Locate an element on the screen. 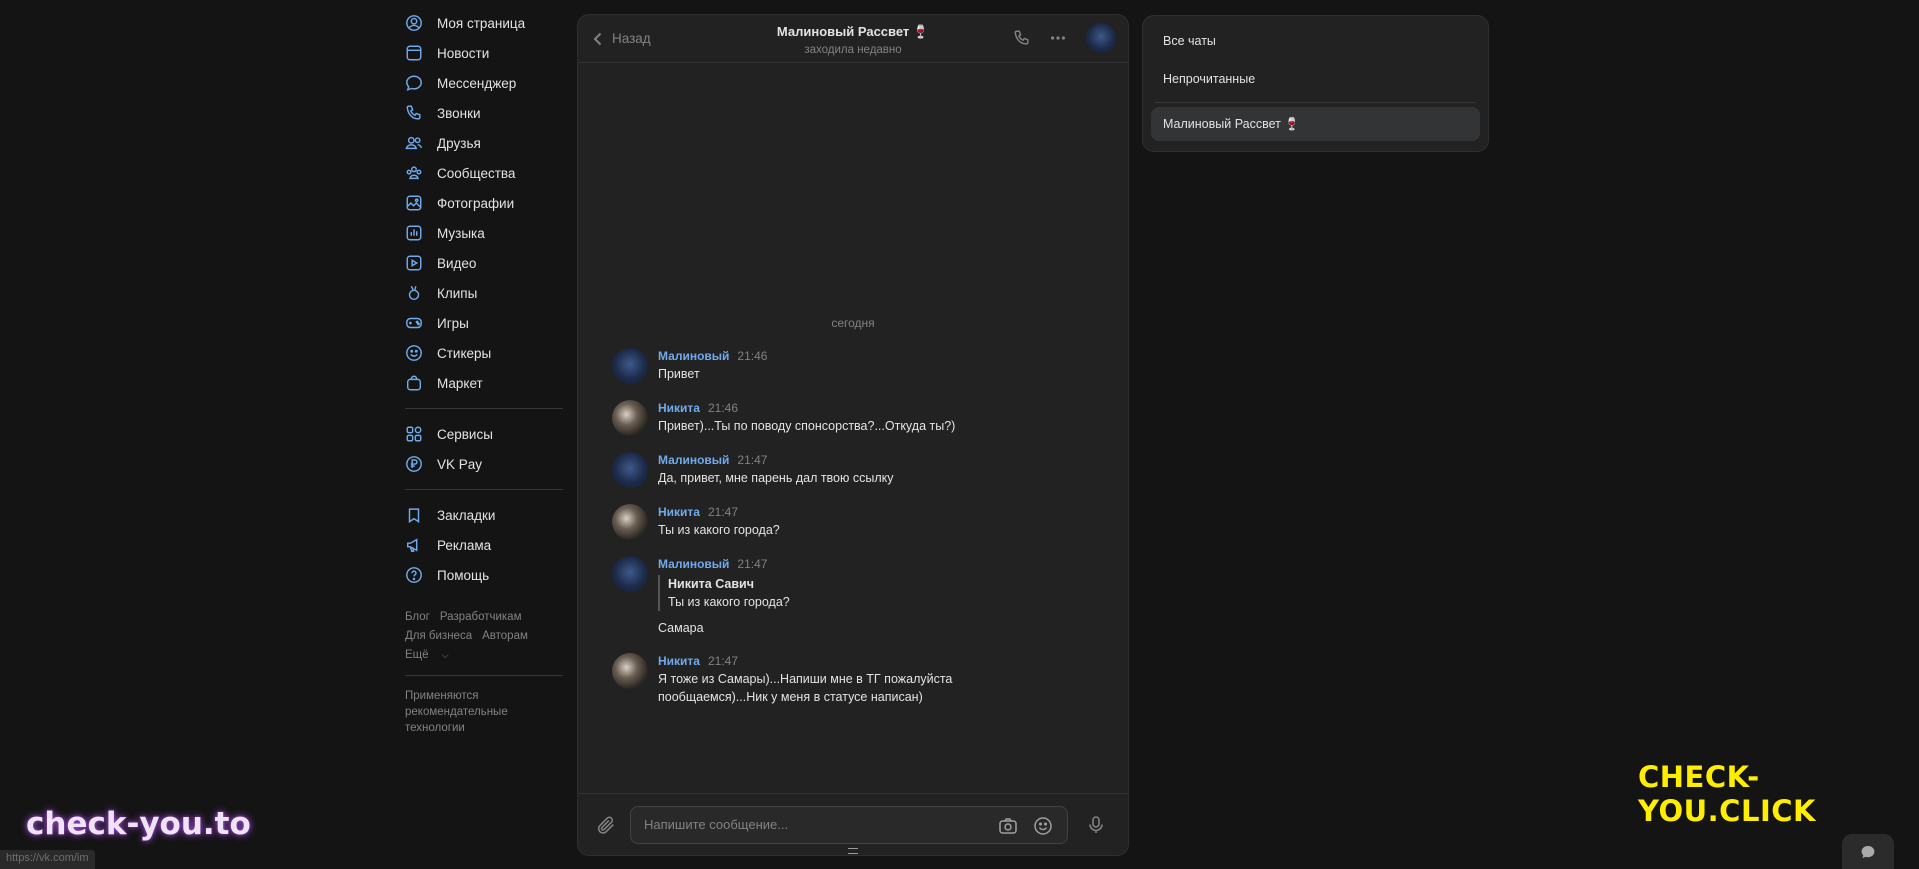 The height and width of the screenshot is (869, 1919). footer-link-authors: Авторам is located at coordinates (505, 636).